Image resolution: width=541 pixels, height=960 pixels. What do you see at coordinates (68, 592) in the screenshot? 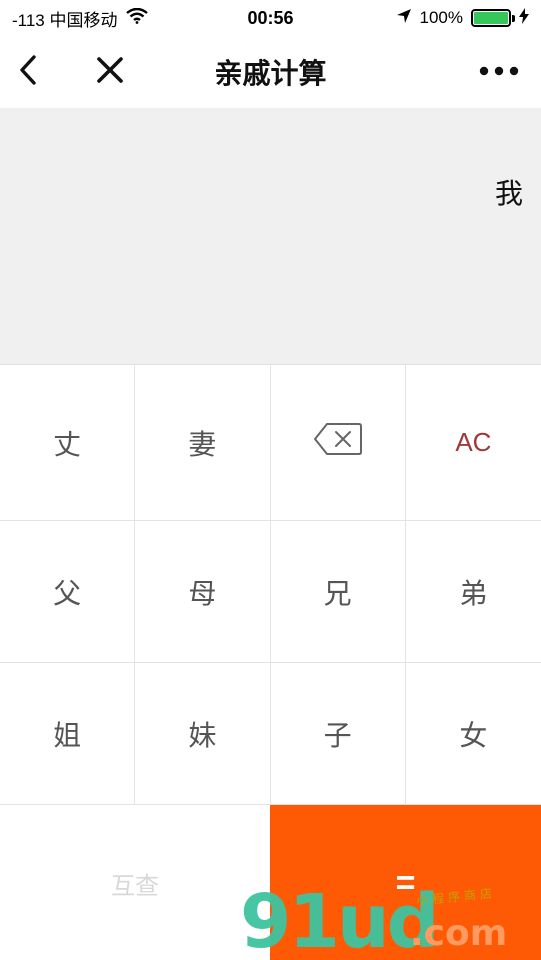
I see `key-father: 父` at bounding box center [68, 592].